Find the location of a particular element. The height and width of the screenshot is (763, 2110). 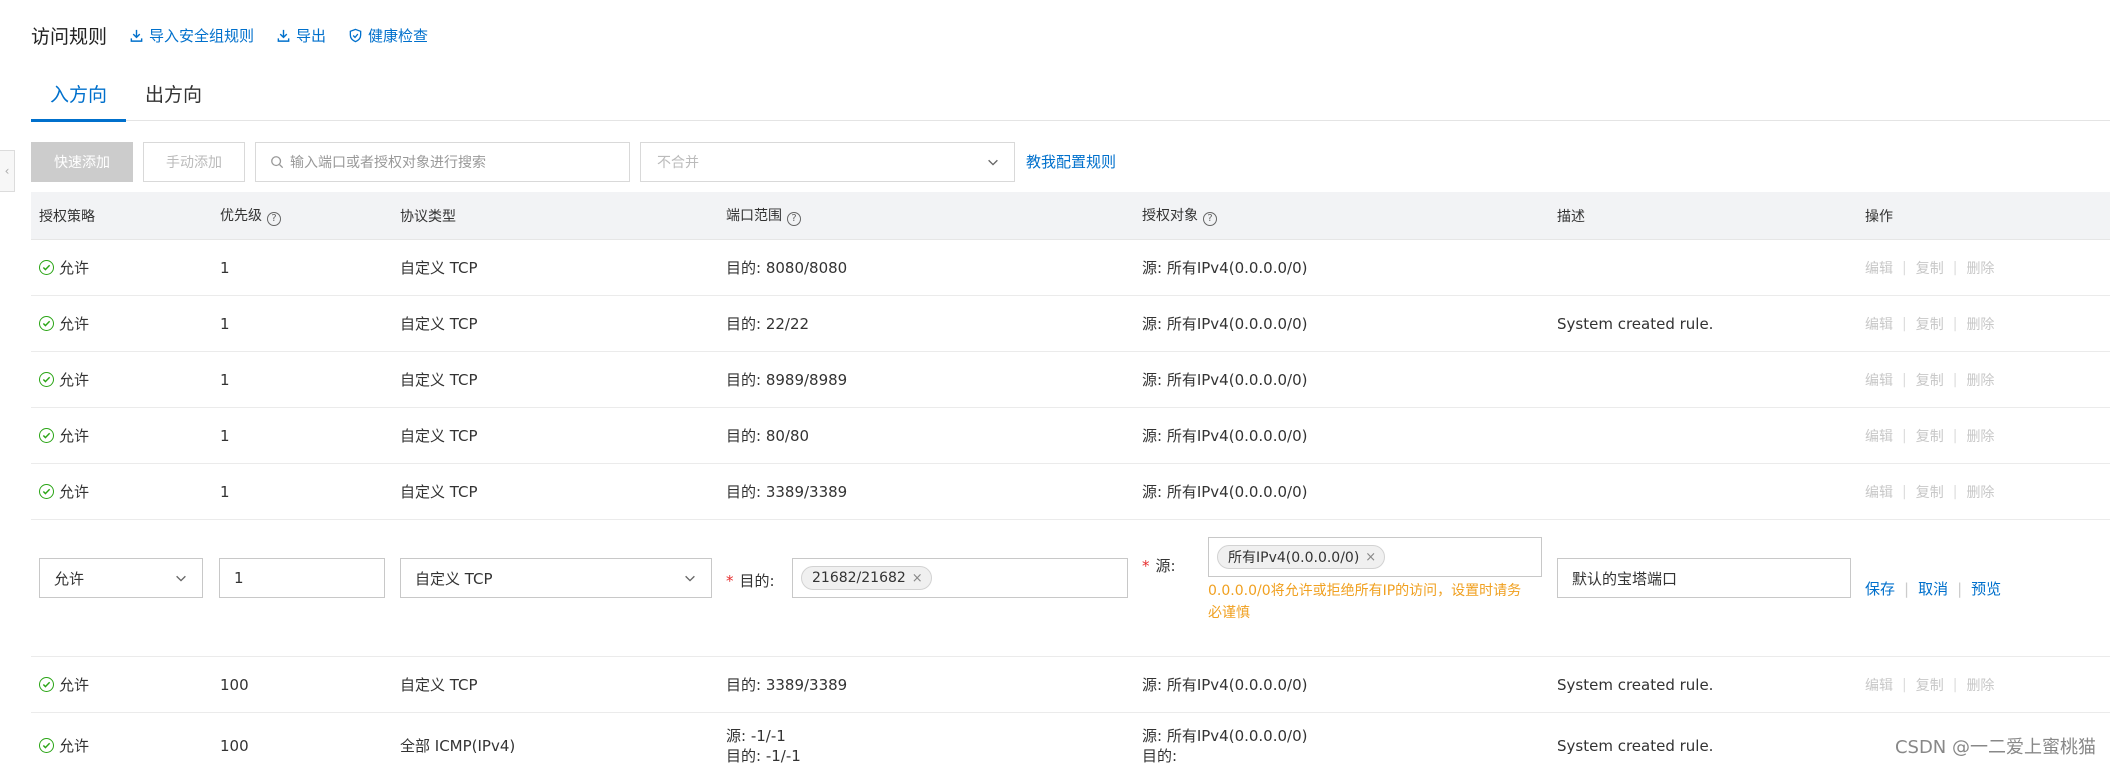

description-input: 默认的宝塔端口 is located at coordinates (1704, 578).